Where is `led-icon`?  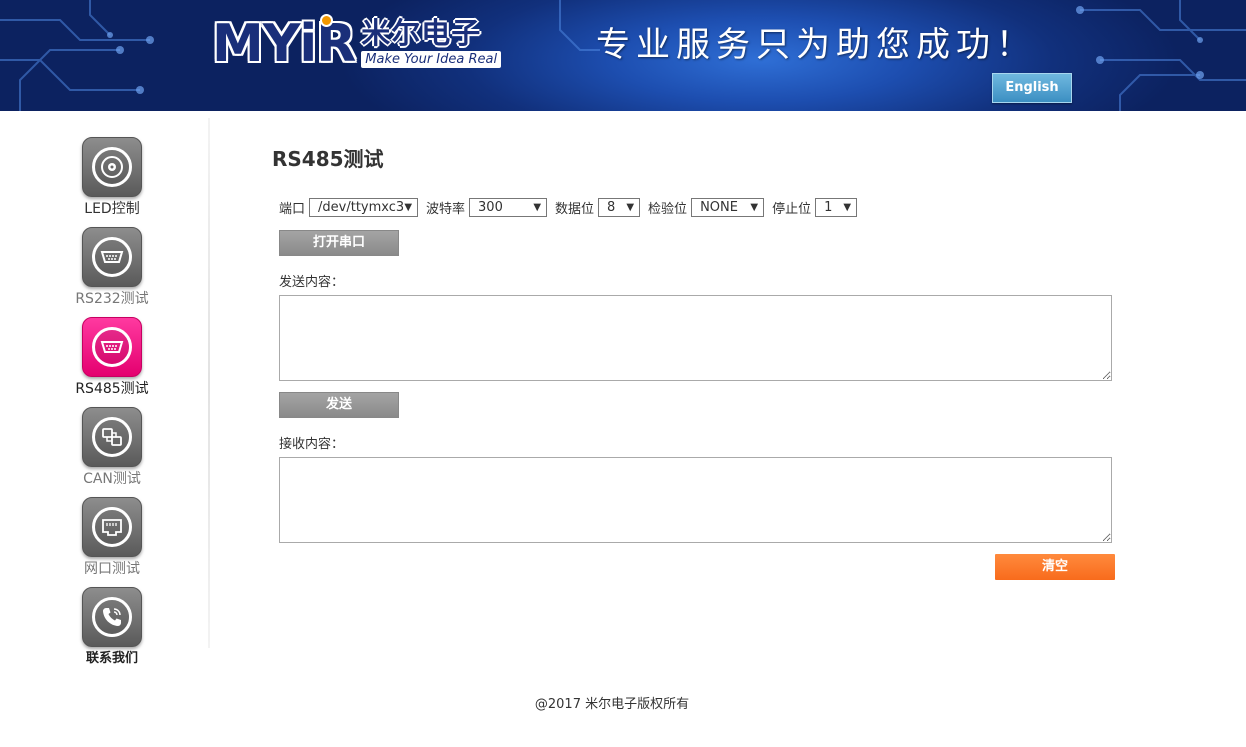
led-icon is located at coordinates (112, 167).